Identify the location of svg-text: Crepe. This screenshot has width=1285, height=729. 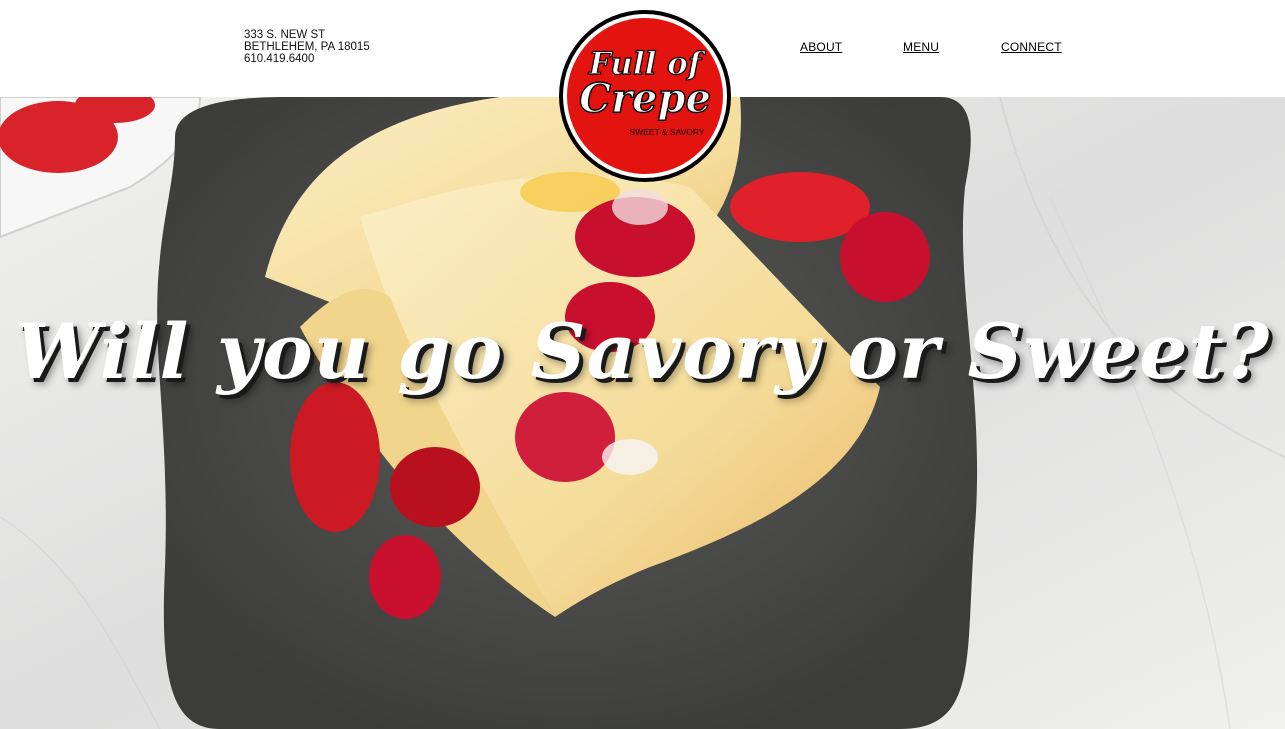
(645, 98).